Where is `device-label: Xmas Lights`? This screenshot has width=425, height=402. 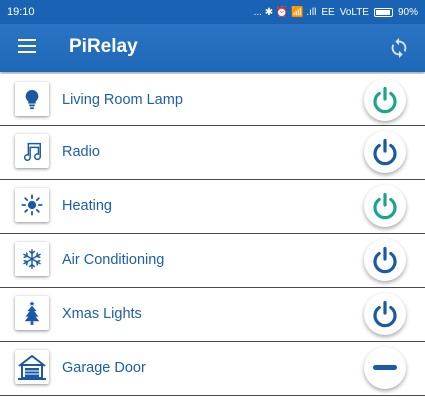 device-label: Xmas Lights is located at coordinates (102, 314).